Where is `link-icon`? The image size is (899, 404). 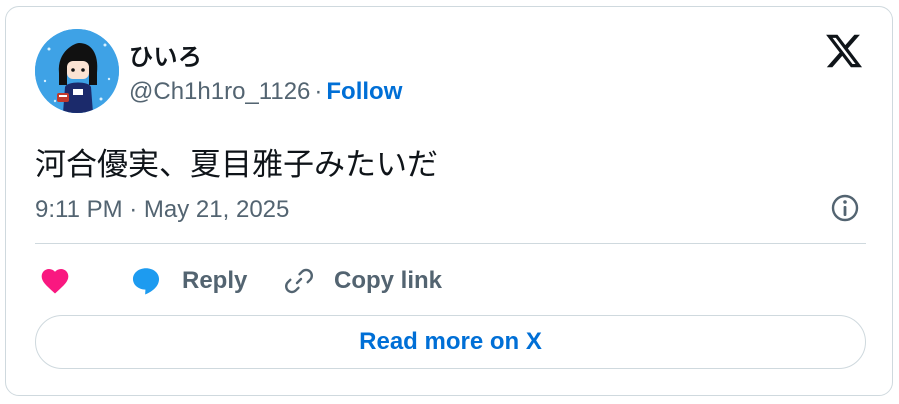
link-icon is located at coordinates (299, 281).